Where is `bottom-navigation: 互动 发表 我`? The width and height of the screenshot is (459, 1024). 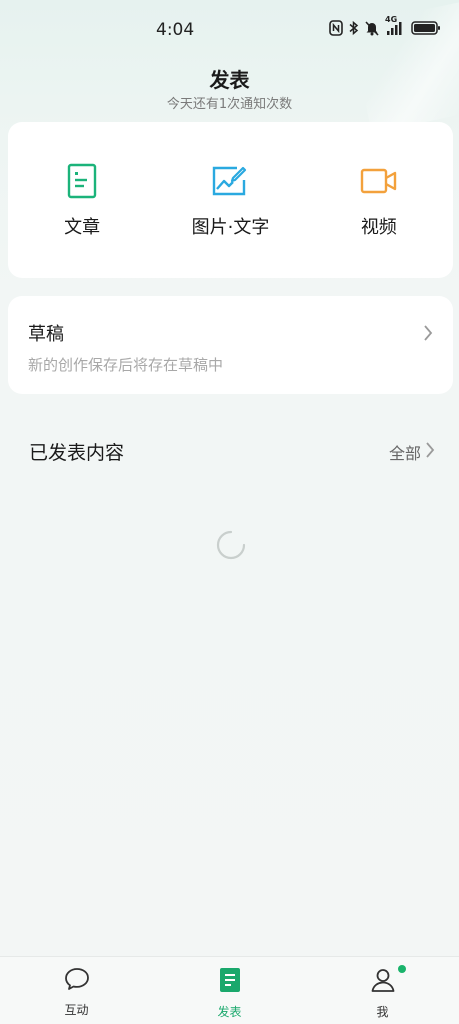 bottom-navigation: 互动 发表 我 is located at coordinates (229, 990).